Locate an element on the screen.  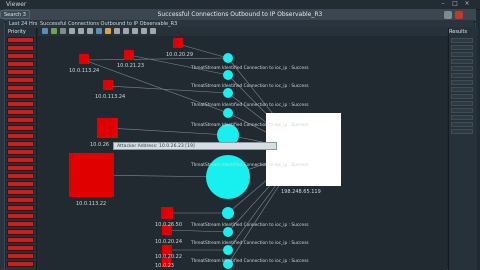
source-label: 10.0.20.22 is located at coordinates (168, 257).